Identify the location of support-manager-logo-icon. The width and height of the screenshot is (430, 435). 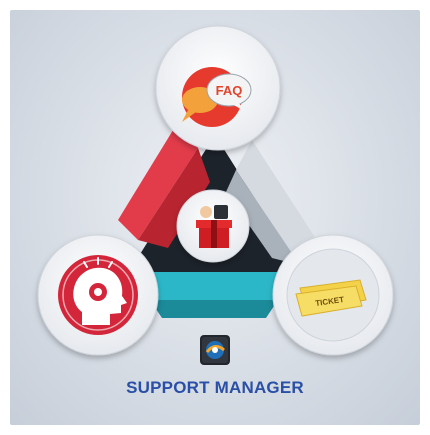
(215, 350).